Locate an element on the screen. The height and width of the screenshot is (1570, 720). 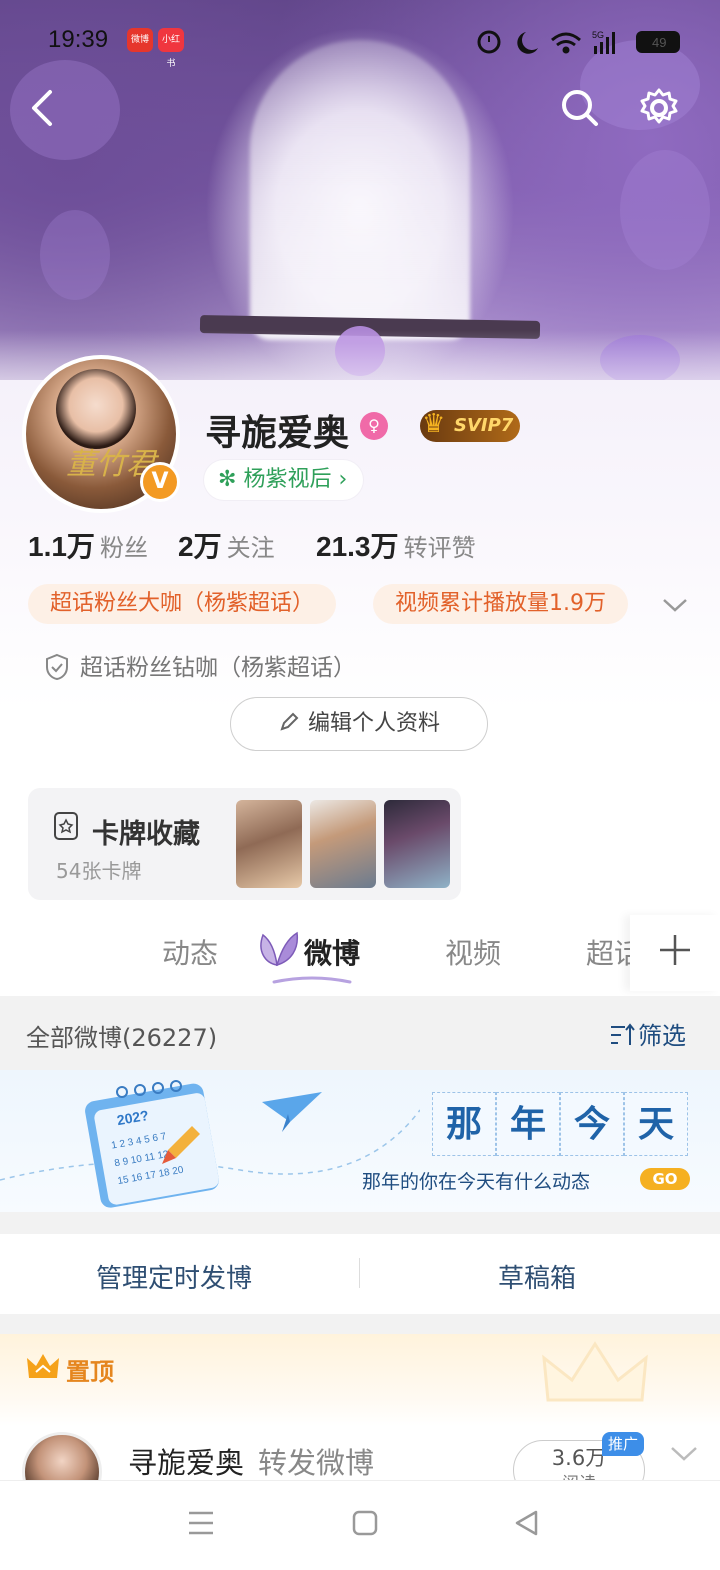
moon-icon is located at coordinates (527, 43).